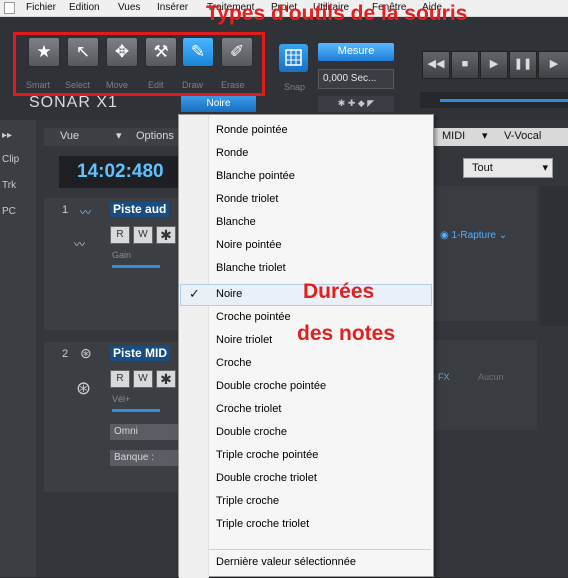 The width and height of the screenshot is (568, 578). Describe the element at coordinates (453, 136) in the screenshot. I see `tab-midi: MIDI` at that location.